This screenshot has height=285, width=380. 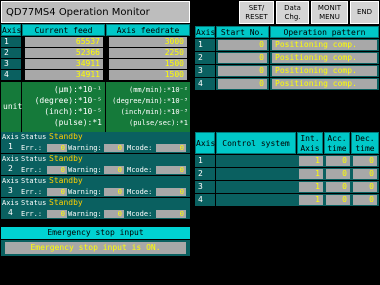 What do you see at coordinates (324, 84) in the screenshot?
I see `pattern-op-cell-4: Positioning comp.` at bounding box center [324, 84].